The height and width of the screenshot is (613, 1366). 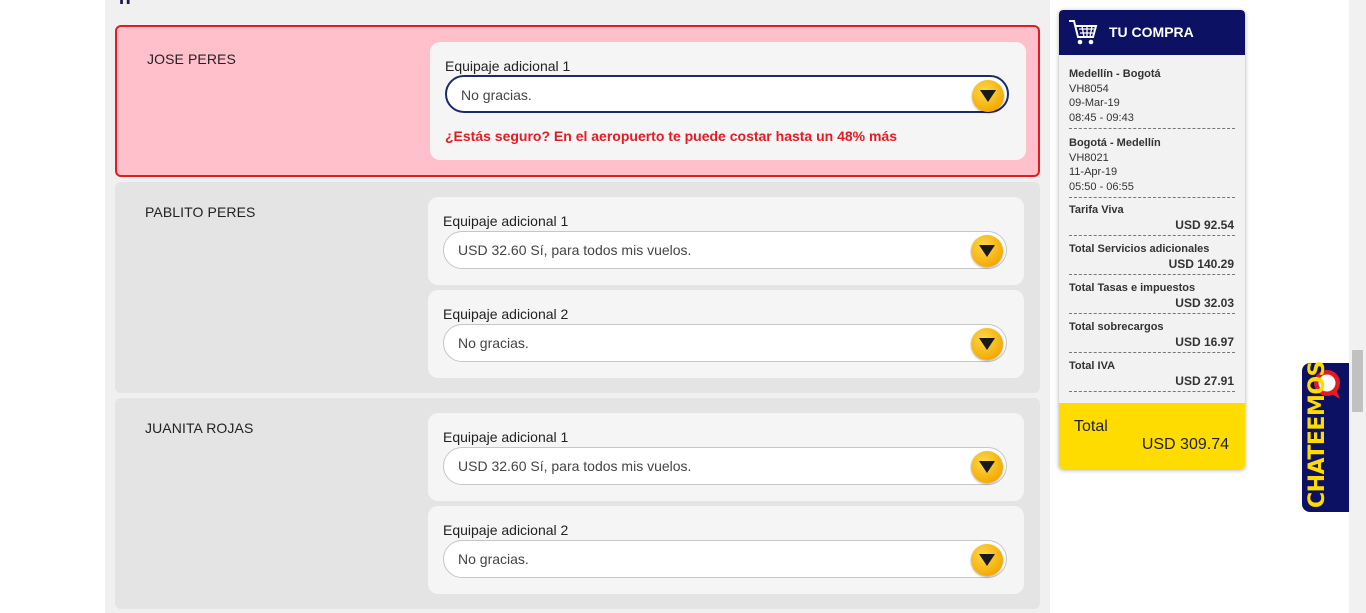 What do you see at coordinates (1101, 117) in the screenshot?
I see `flight-time: 08:45 - 09:43` at bounding box center [1101, 117].